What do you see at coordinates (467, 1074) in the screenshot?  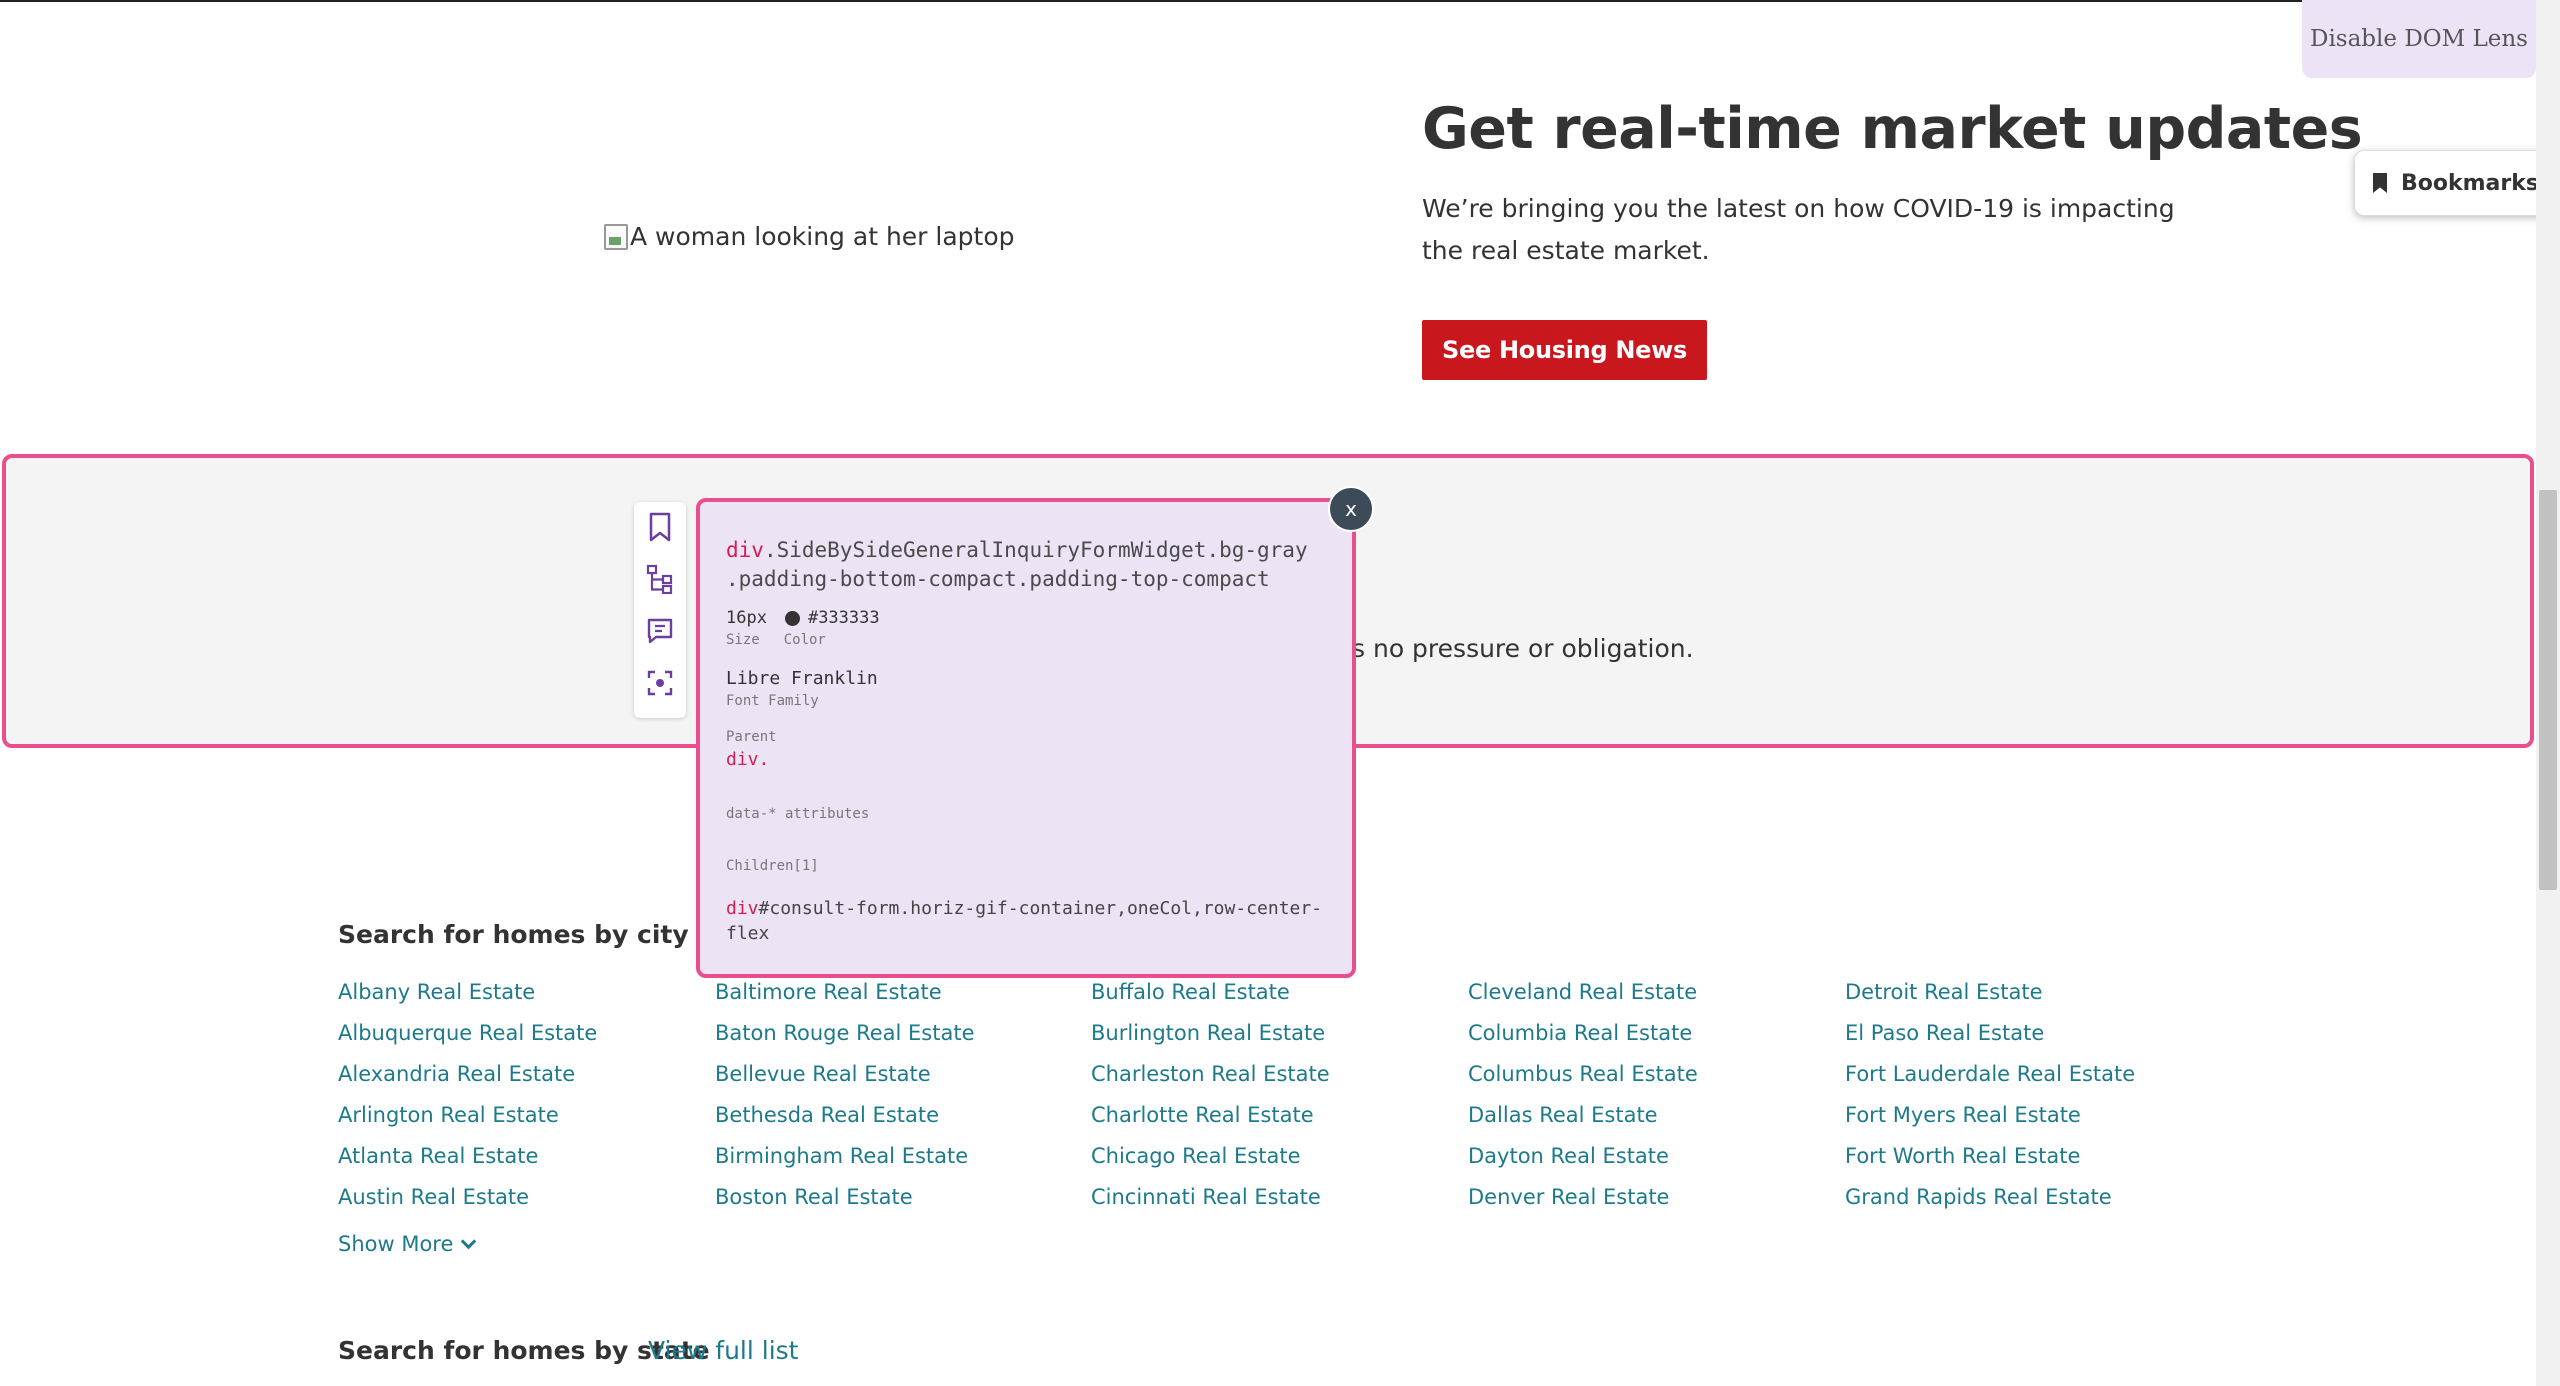 I see `city-link: Alexandria Real Estate` at bounding box center [467, 1074].